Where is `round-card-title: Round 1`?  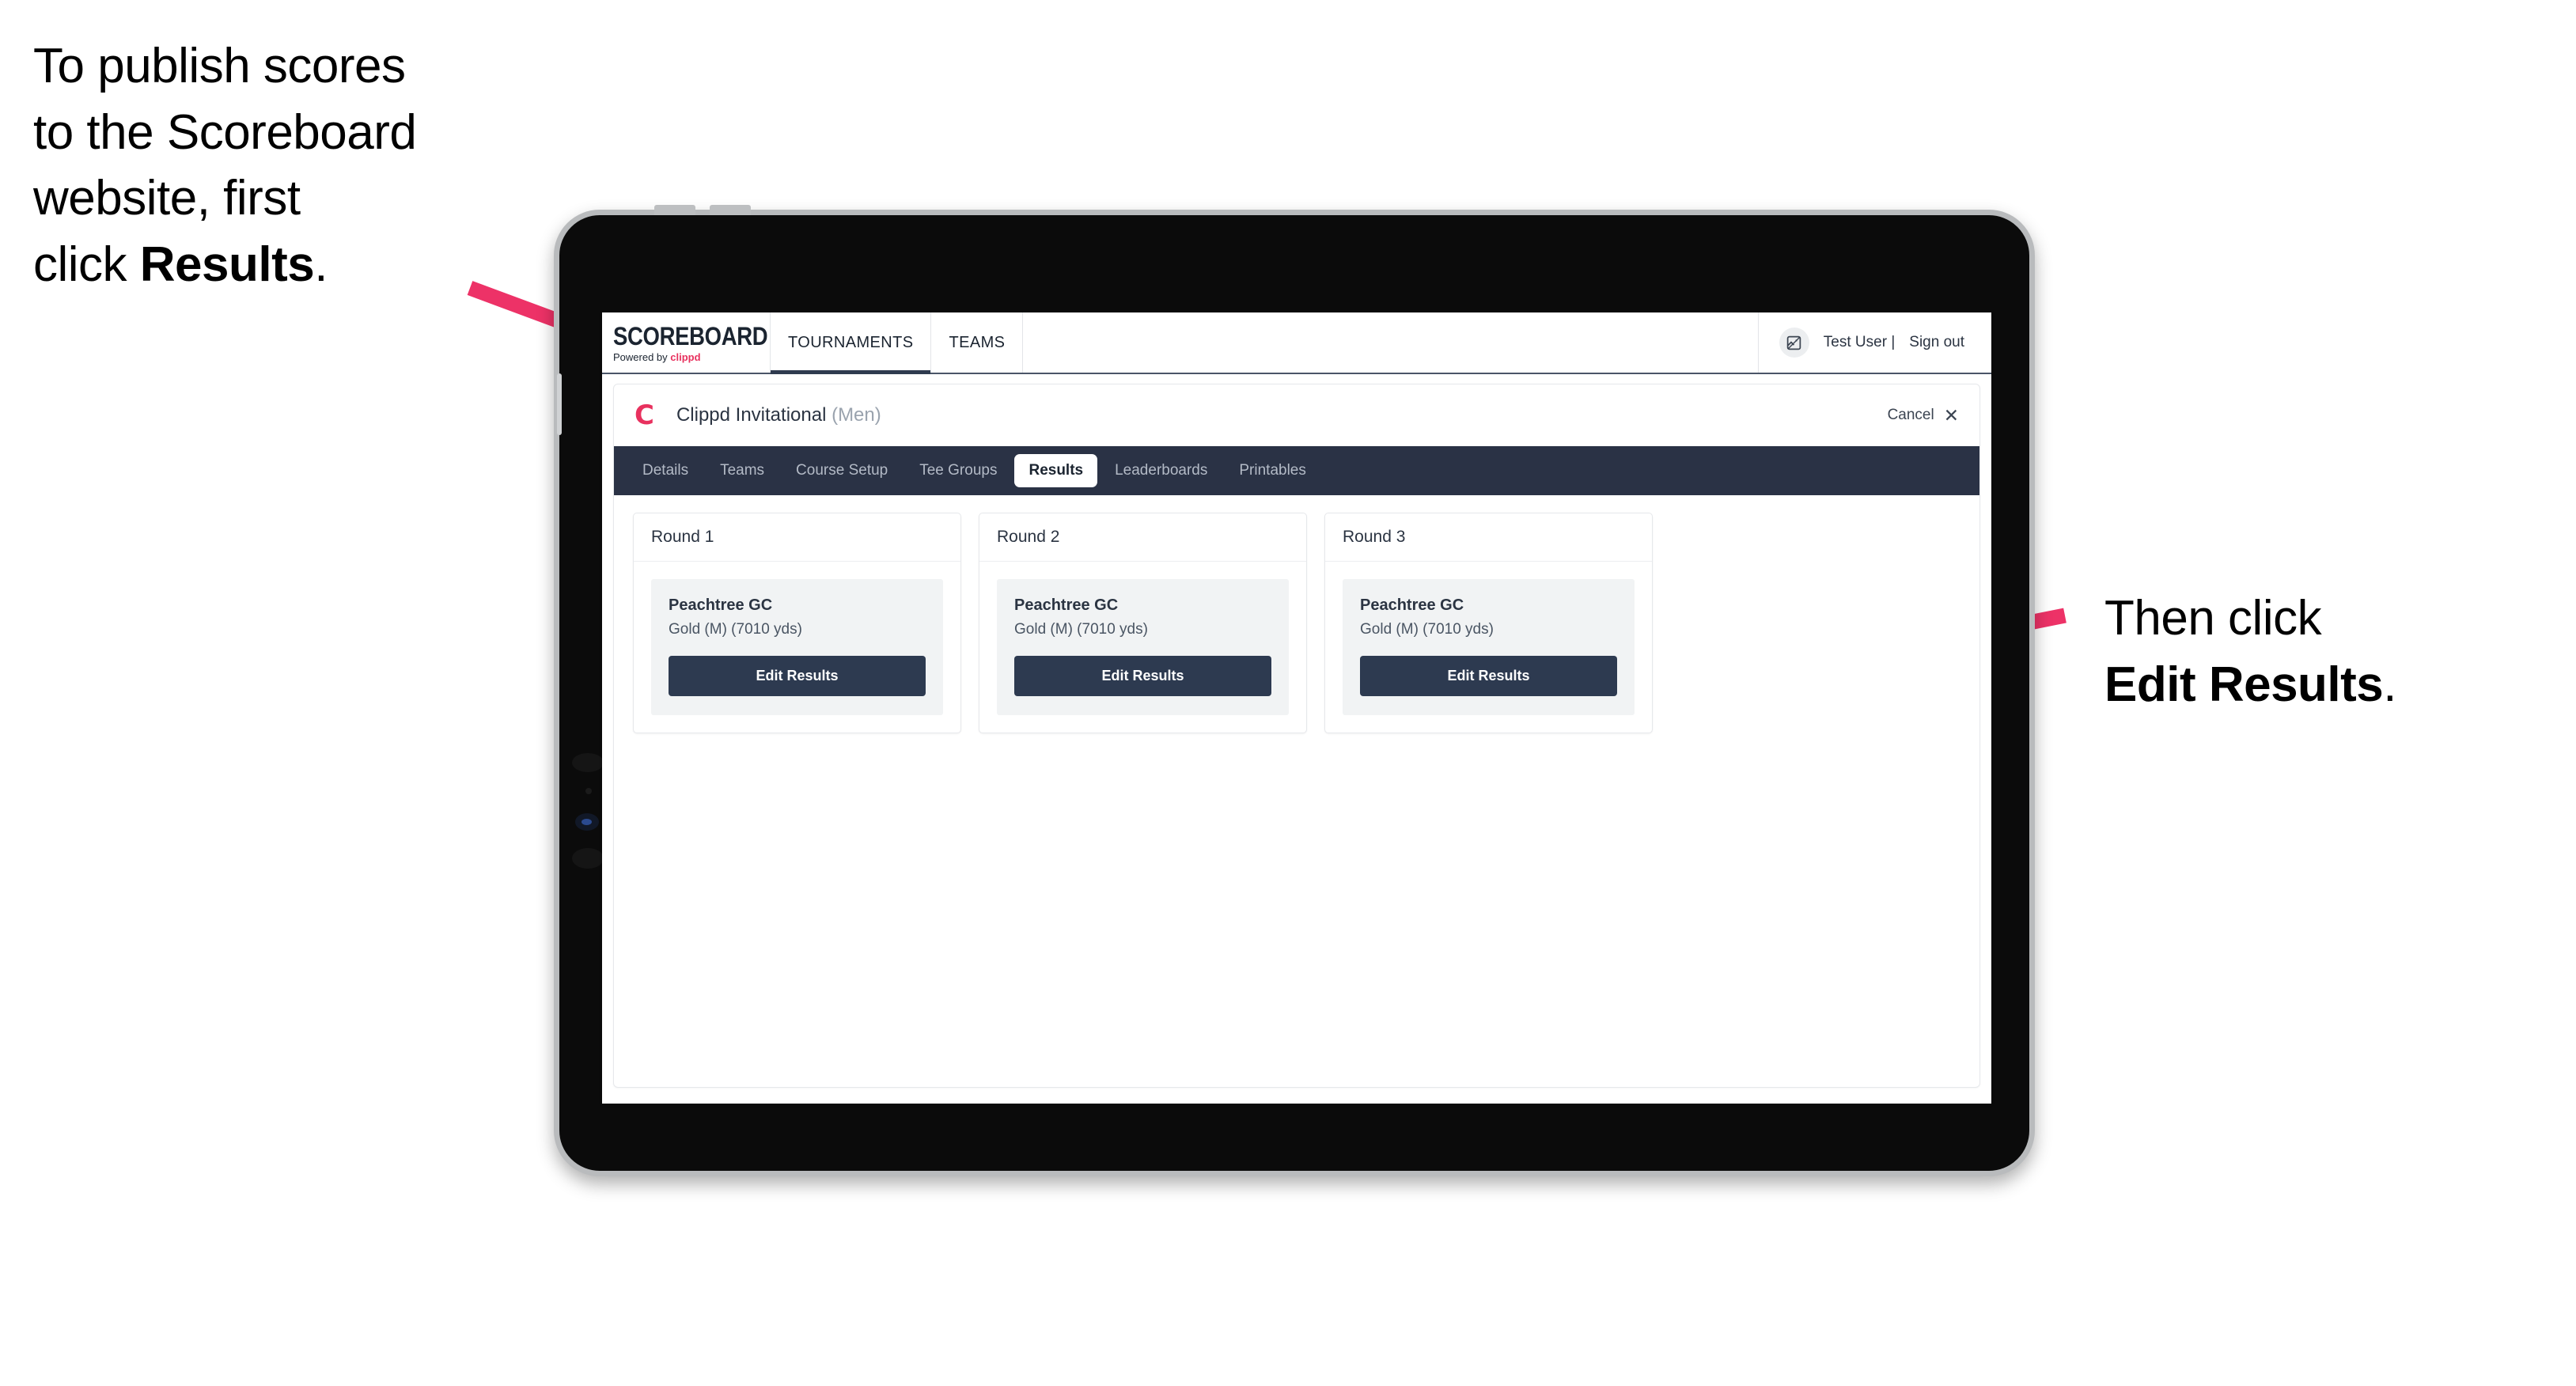
round-card-title: Round 1 is located at coordinates (797, 537).